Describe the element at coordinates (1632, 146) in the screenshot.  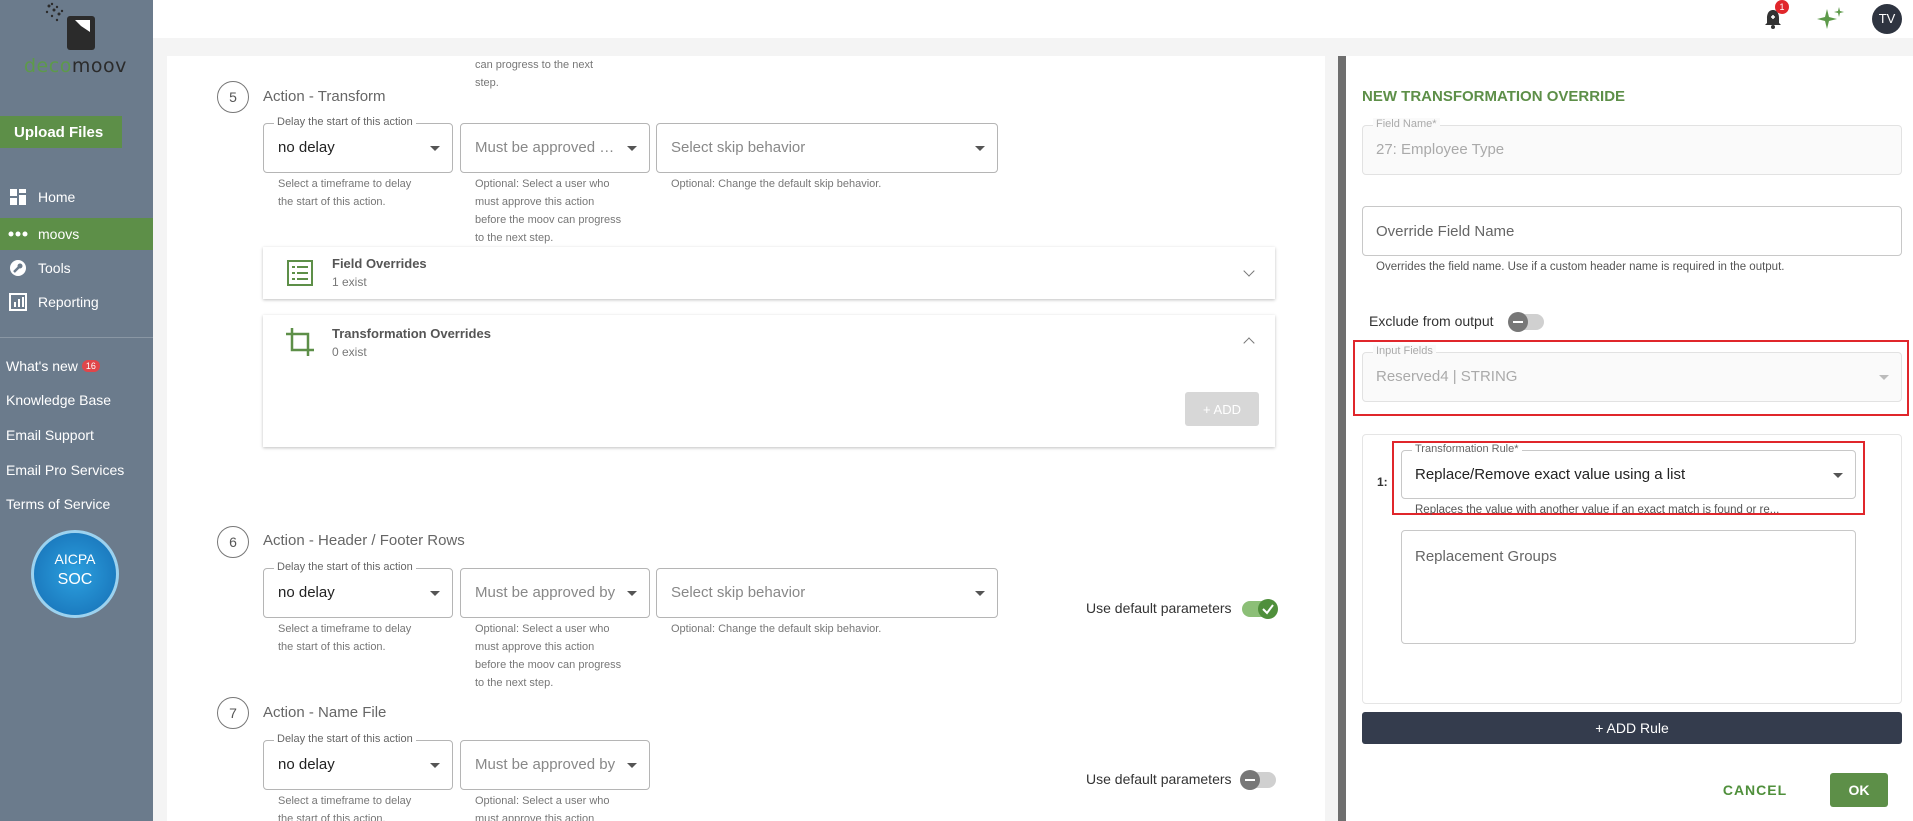
I see `field-name-field: Field Name* 27: Employee Type` at that location.